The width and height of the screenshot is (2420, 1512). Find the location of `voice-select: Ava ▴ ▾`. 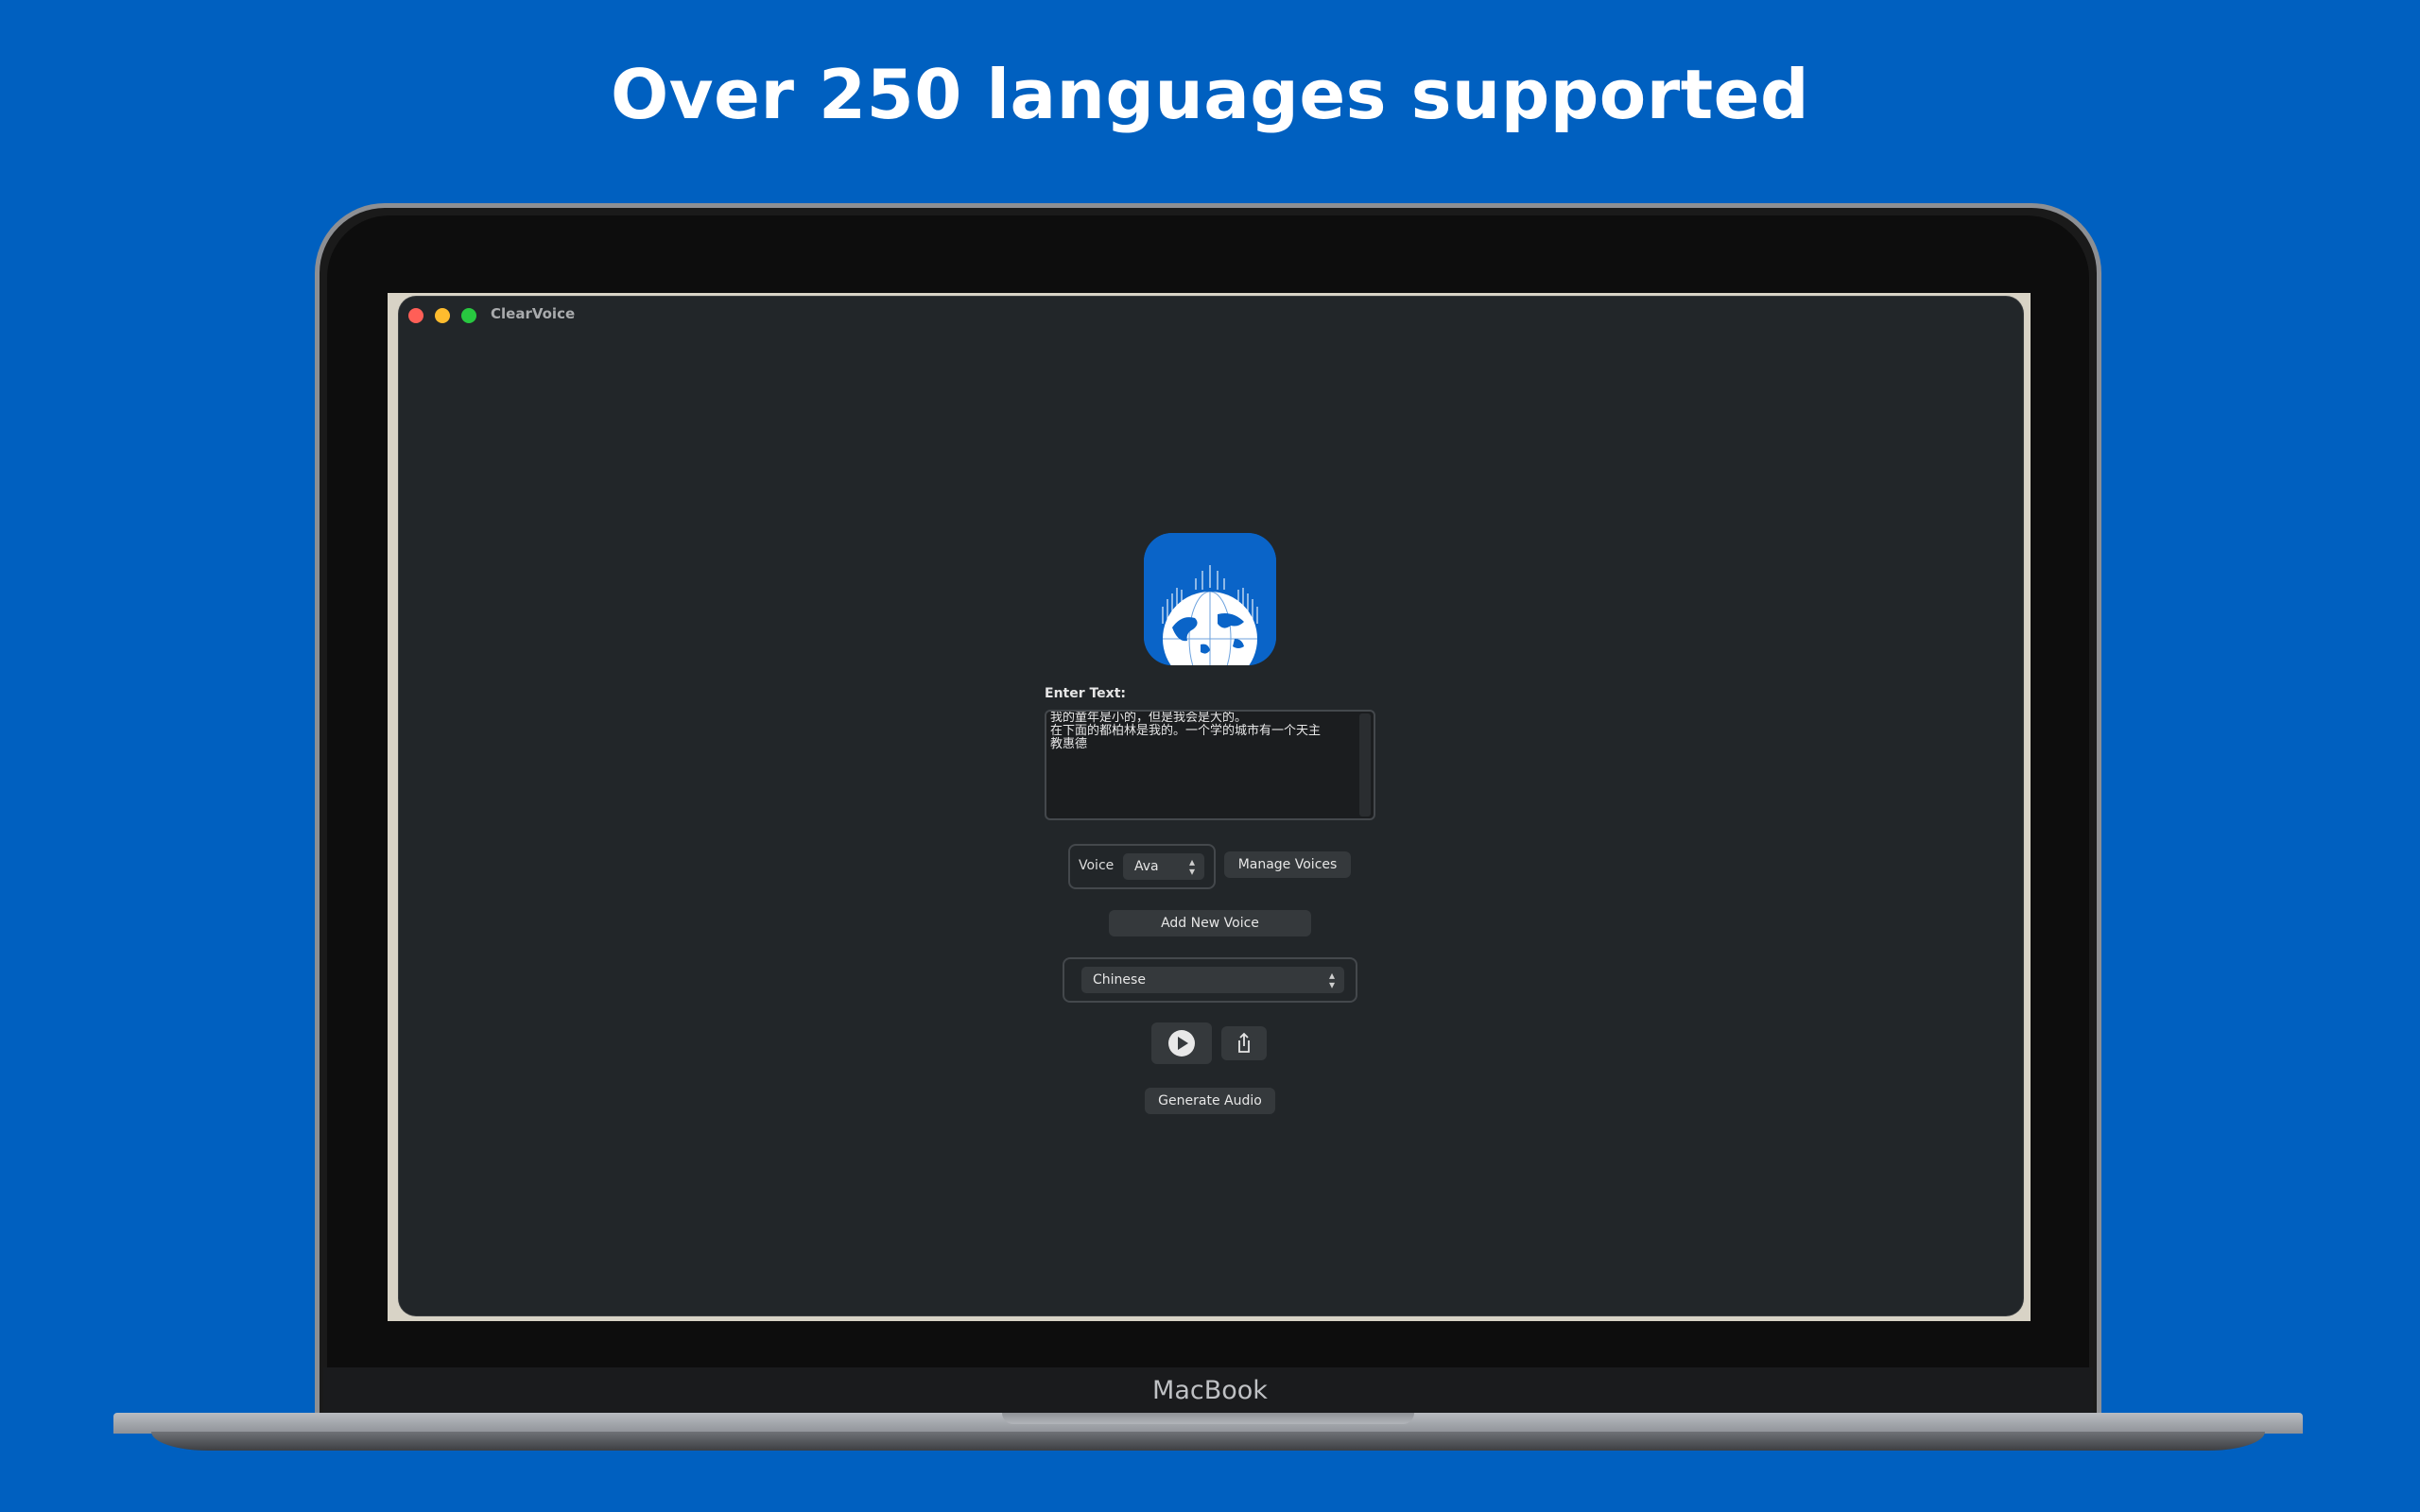

voice-select: Ava ▴ ▾ is located at coordinates (1163, 866).